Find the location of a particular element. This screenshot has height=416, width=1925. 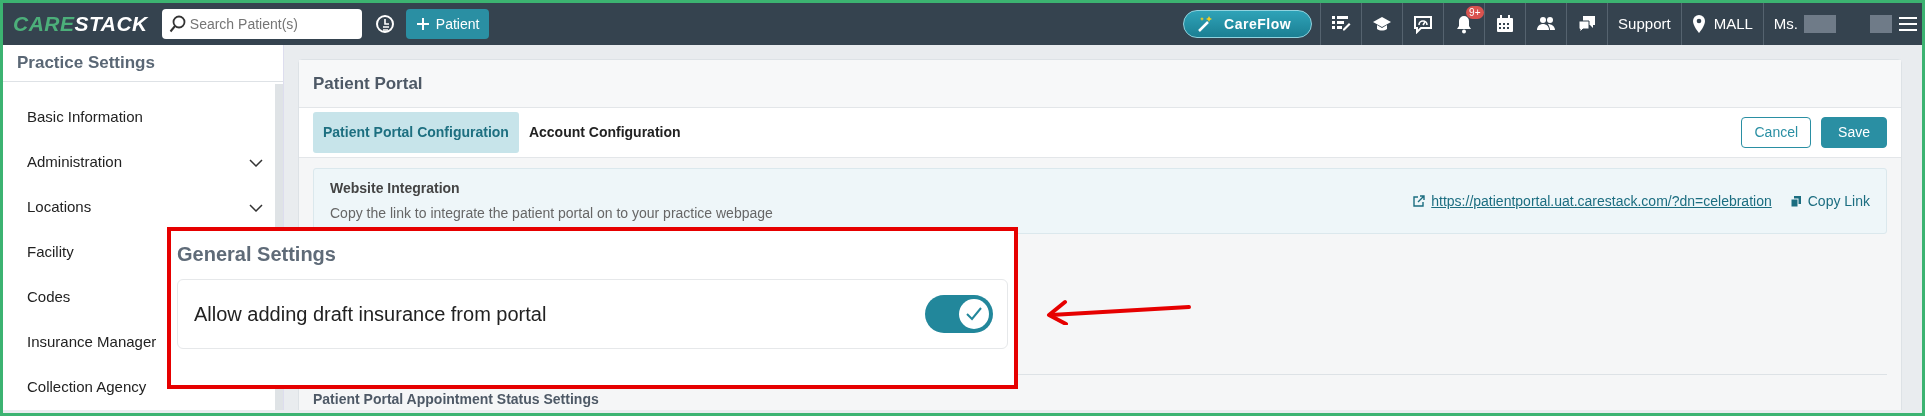

copy-link: Copy Link is located at coordinates (1838, 201).